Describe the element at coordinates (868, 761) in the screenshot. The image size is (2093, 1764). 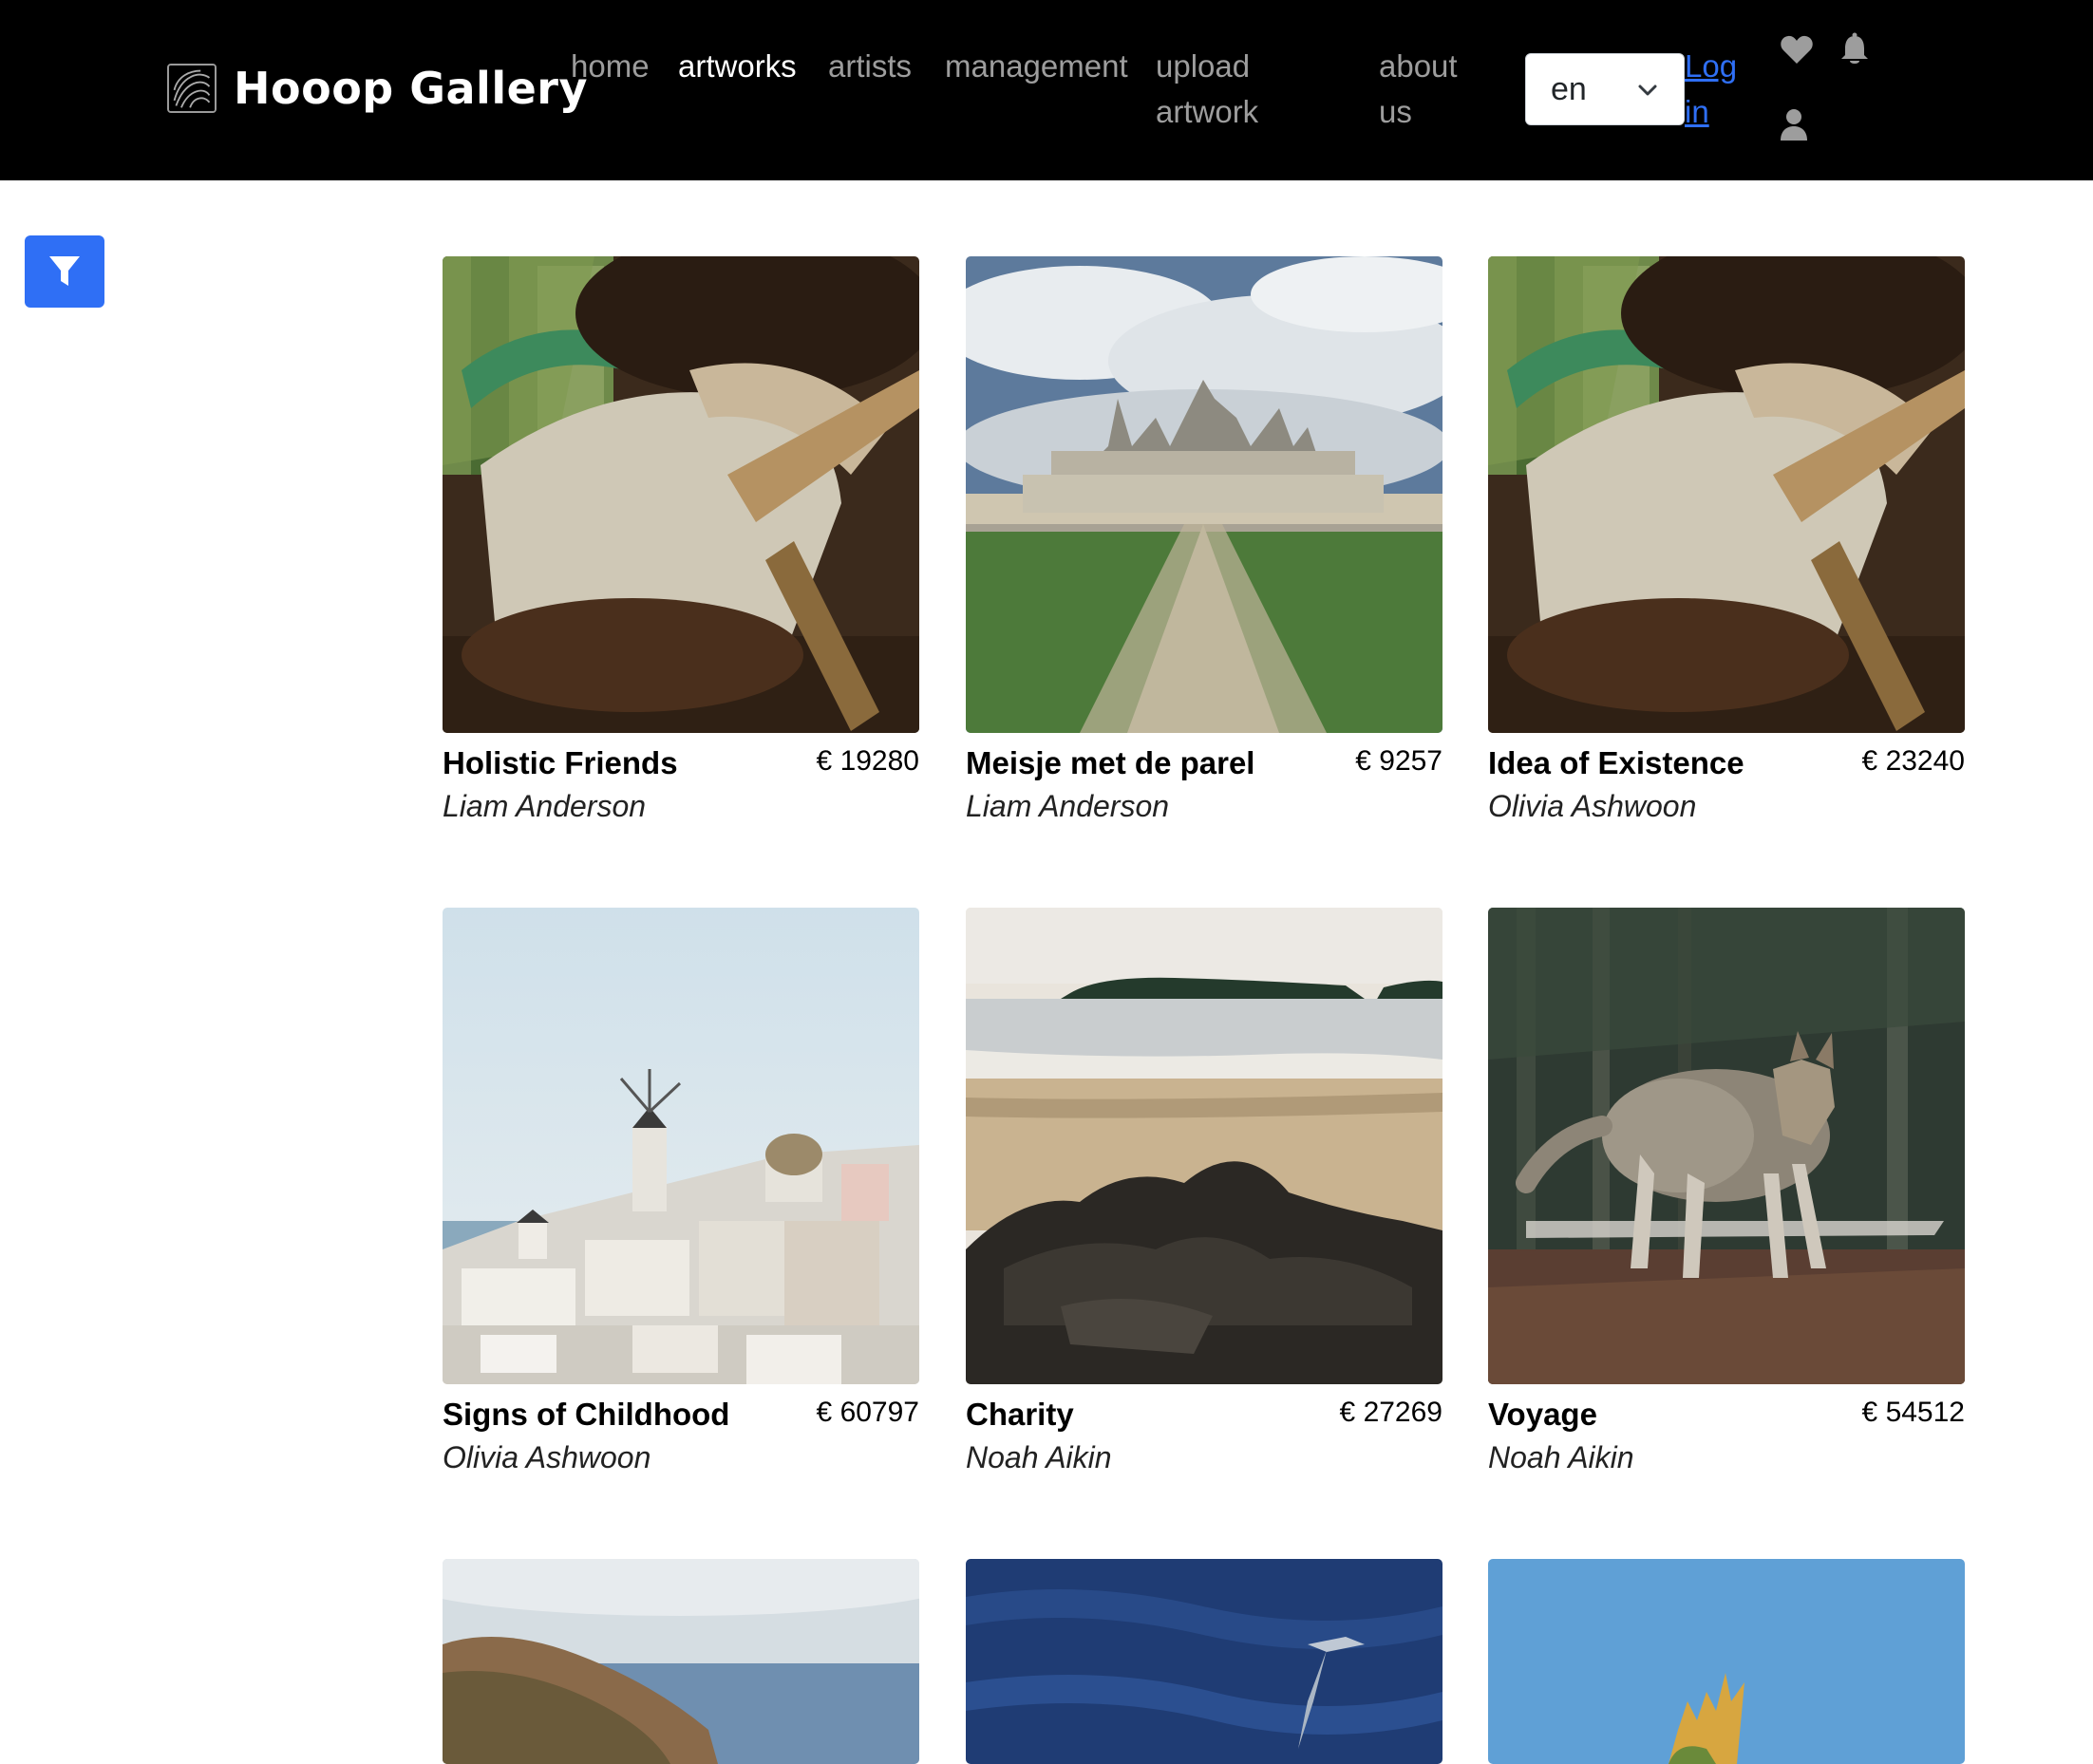
I see `artwork-price: € 19280` at that location.